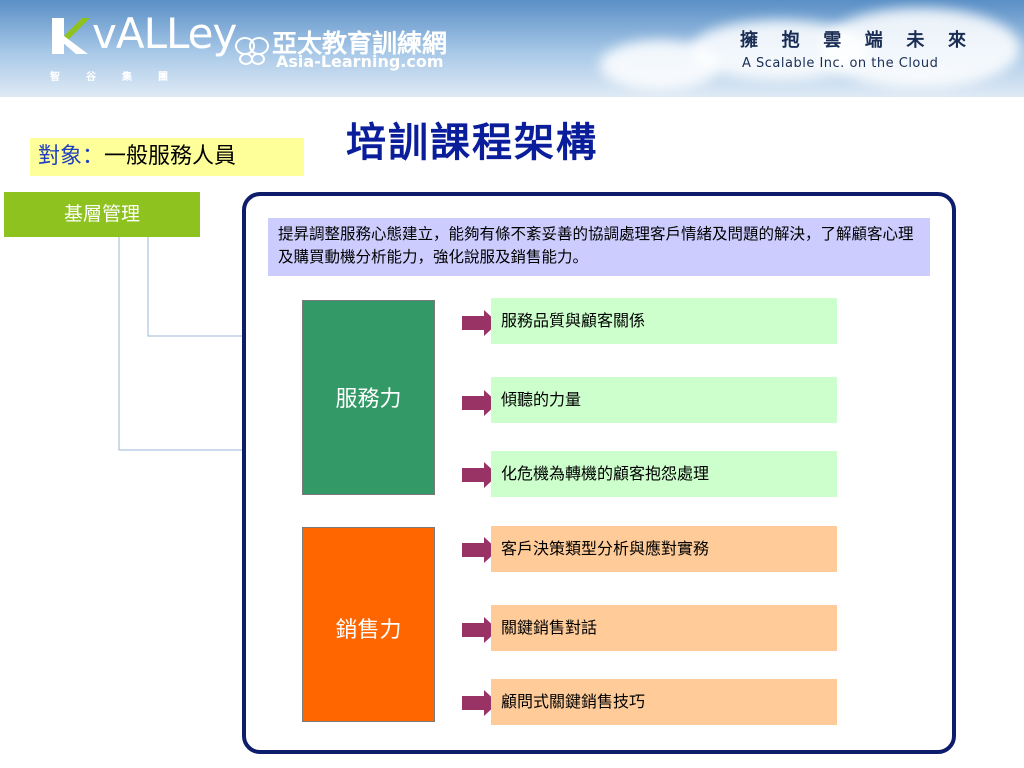 The image size is (1024, 768). I want to click on course-item: 服務品質與顧客關係, so click(664, 321).